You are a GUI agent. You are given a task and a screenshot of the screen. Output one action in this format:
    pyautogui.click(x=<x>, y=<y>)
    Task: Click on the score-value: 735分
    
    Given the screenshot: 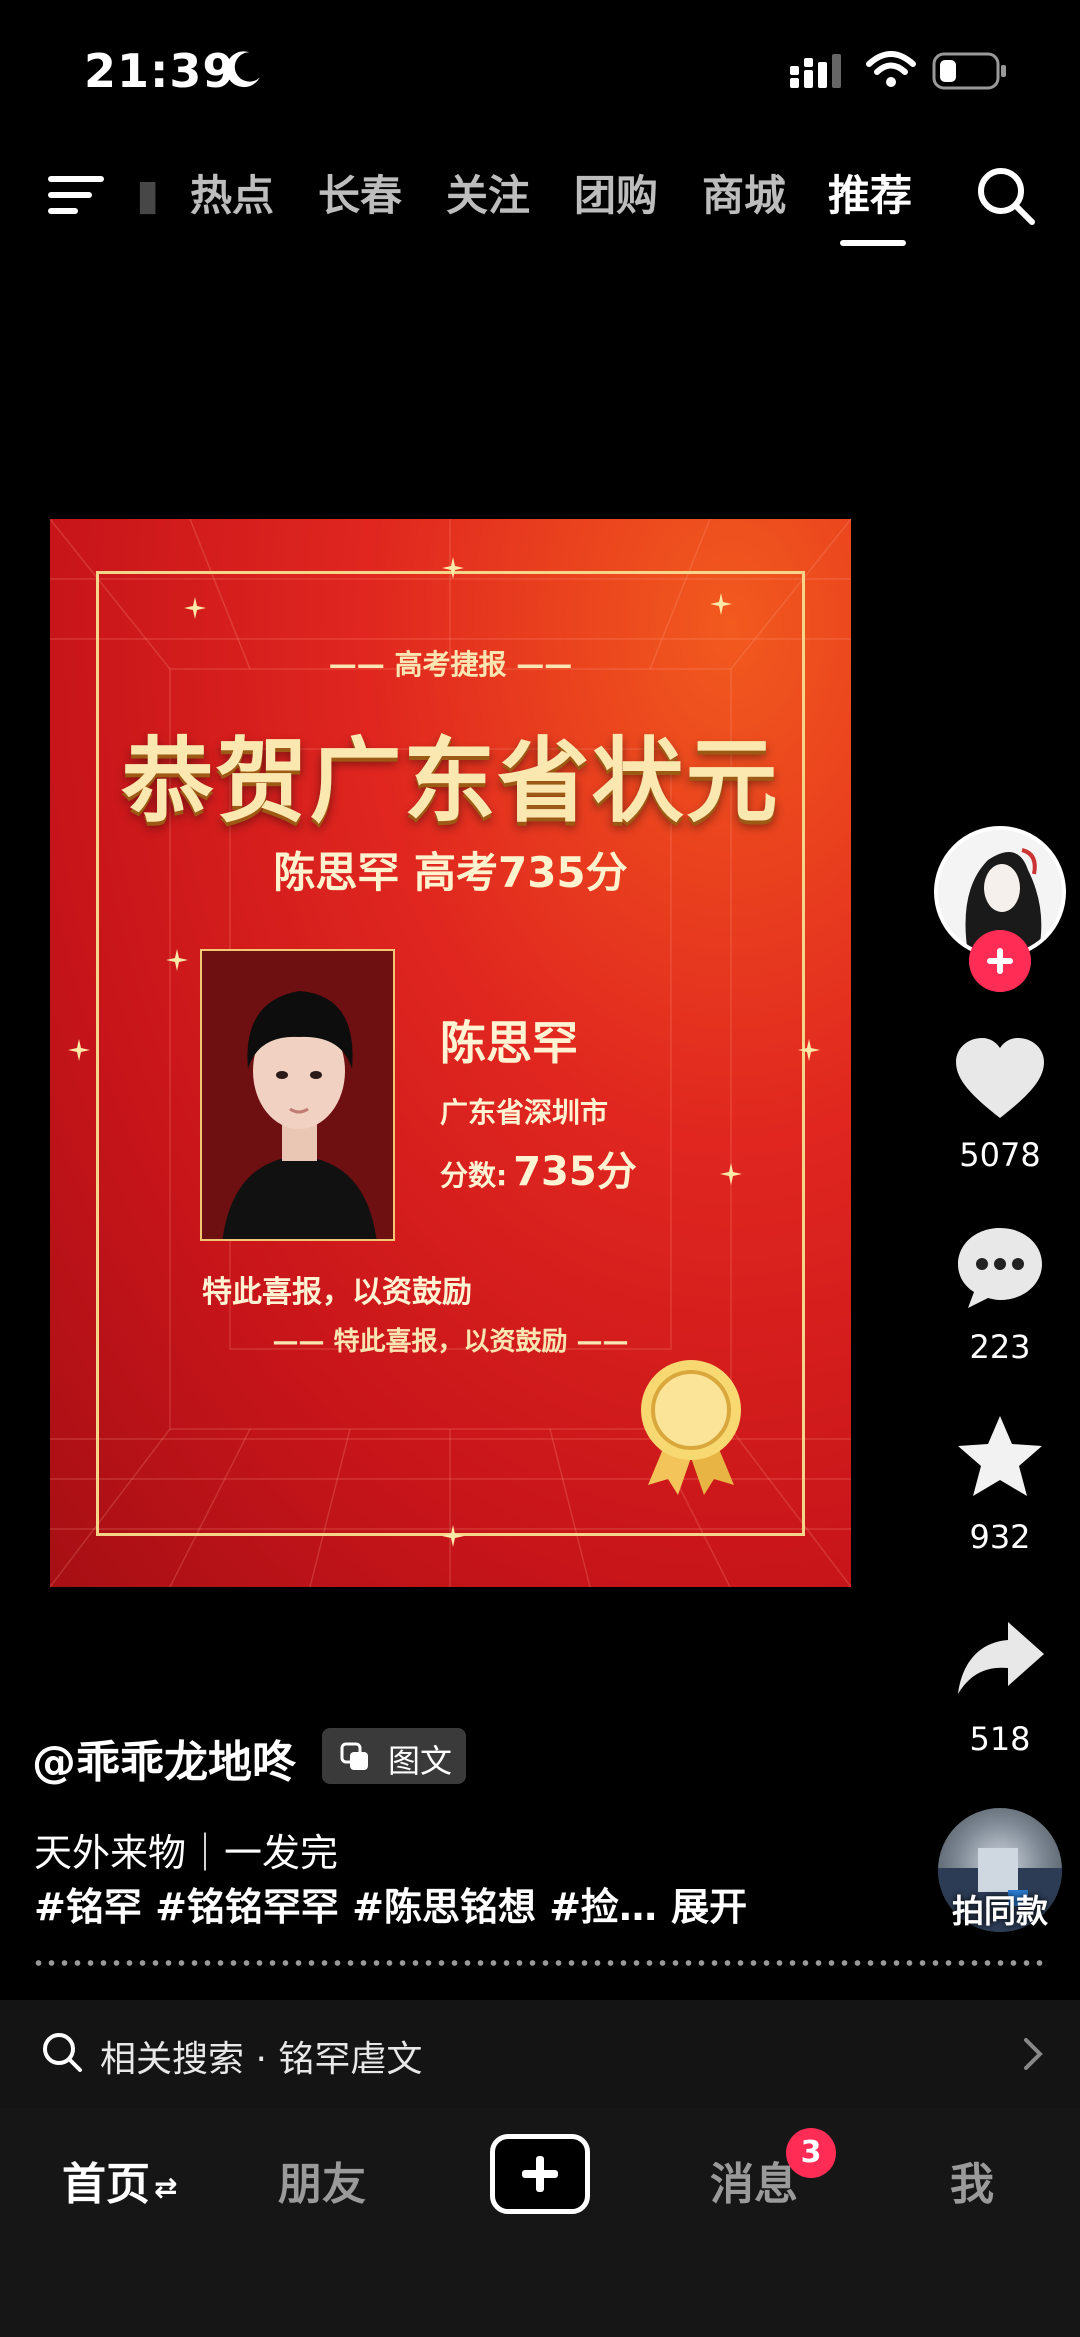 What is the action you would take?
    pyautogui.click(x=575, y=1172)
    